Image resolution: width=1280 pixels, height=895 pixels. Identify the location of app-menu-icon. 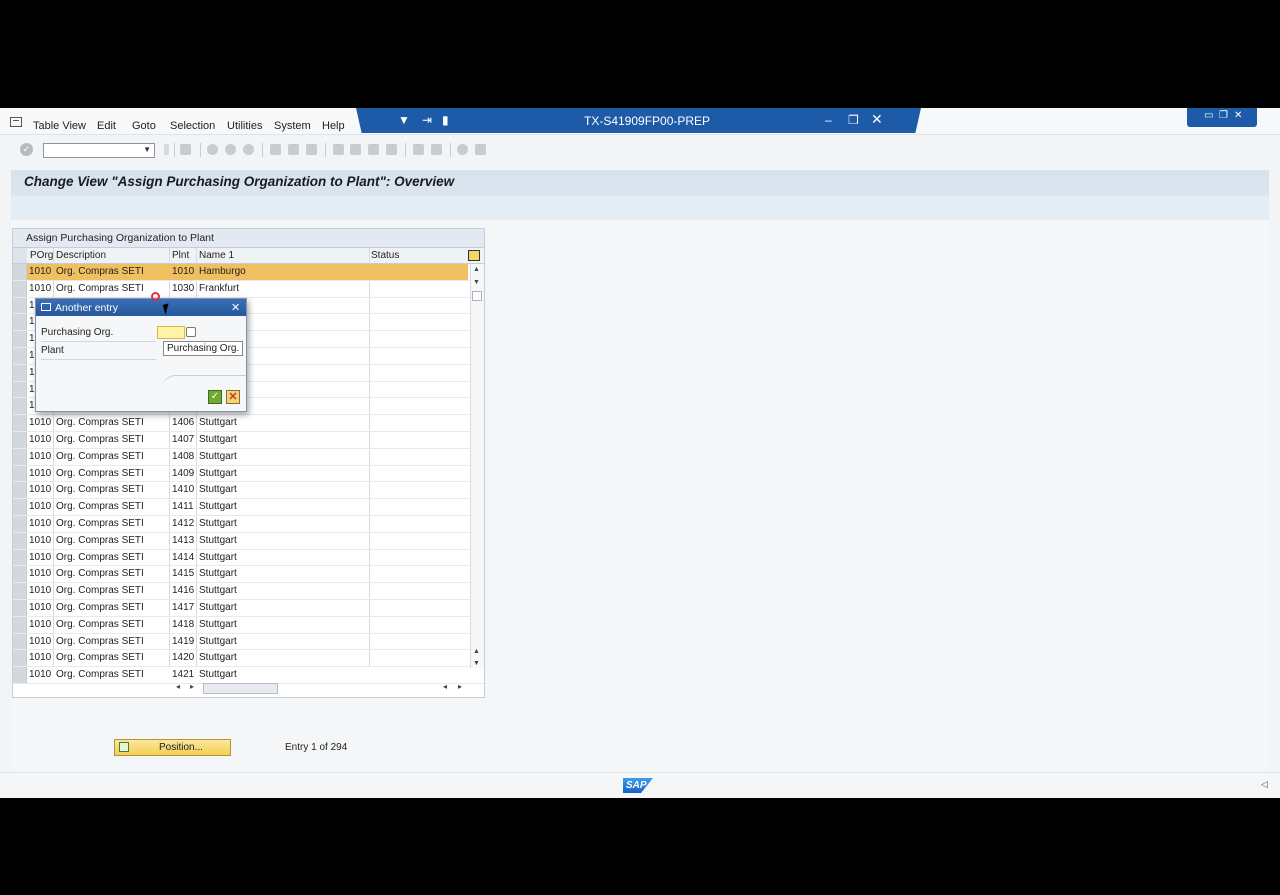
(16, 122).